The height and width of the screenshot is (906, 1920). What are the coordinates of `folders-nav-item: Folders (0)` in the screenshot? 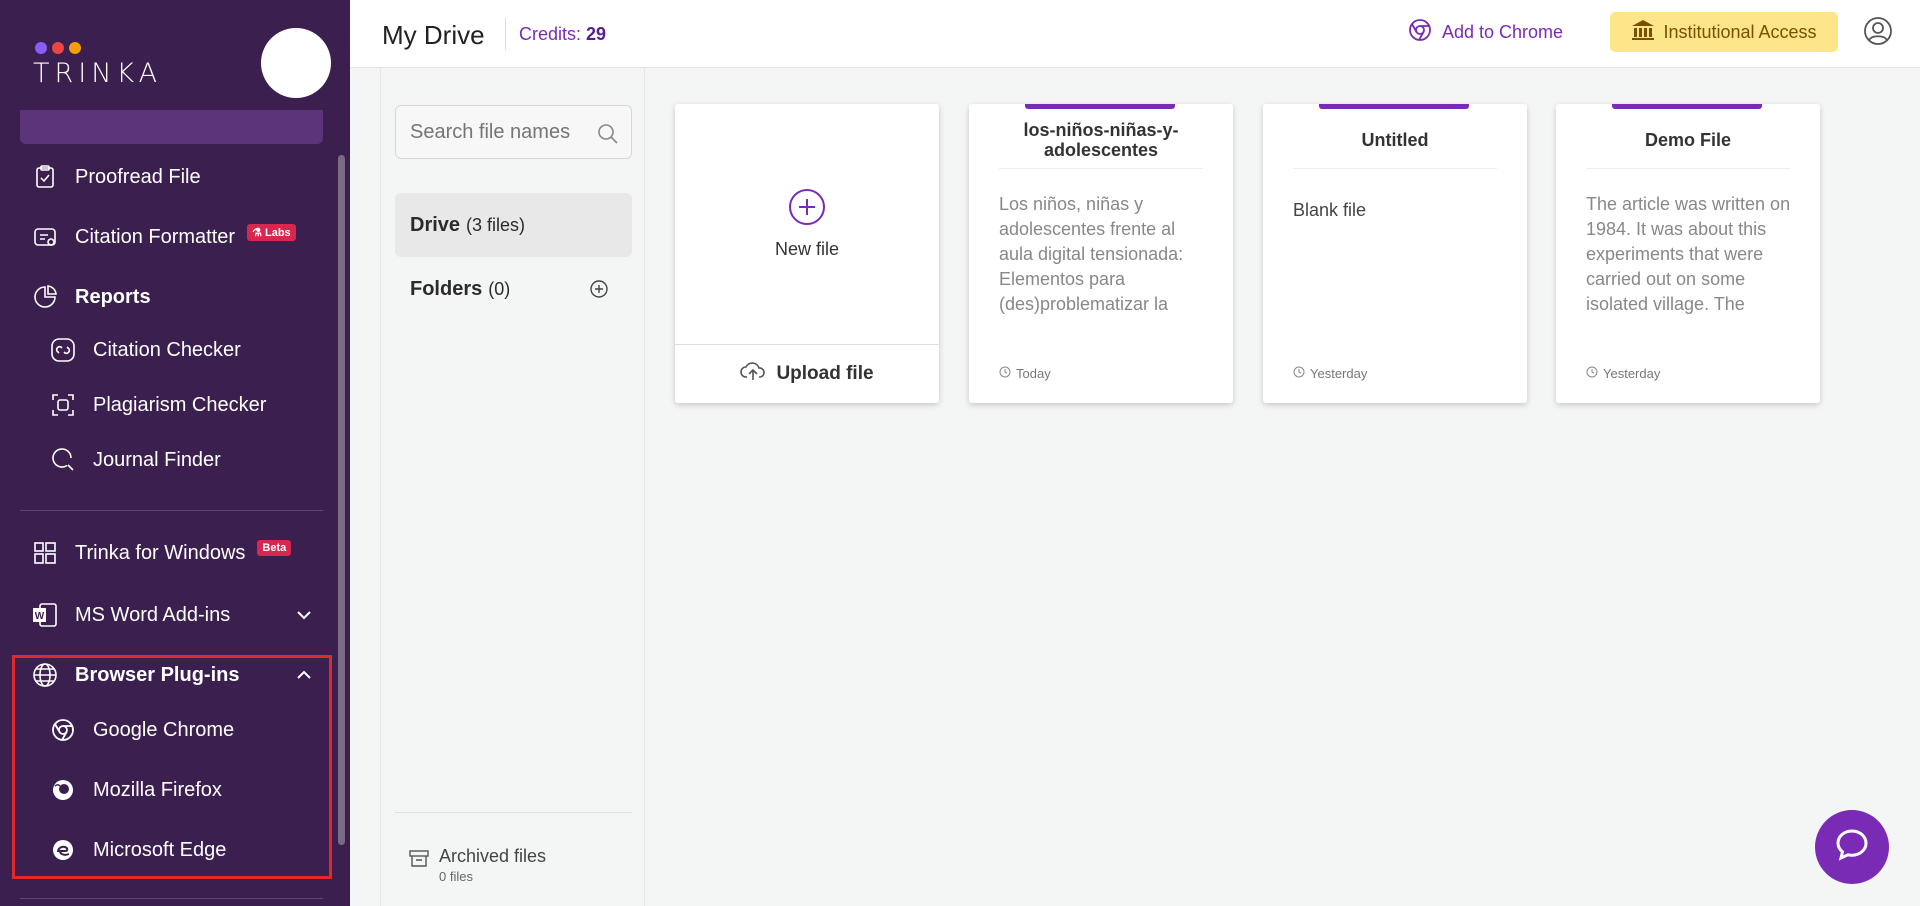 It's located at (460, 289).